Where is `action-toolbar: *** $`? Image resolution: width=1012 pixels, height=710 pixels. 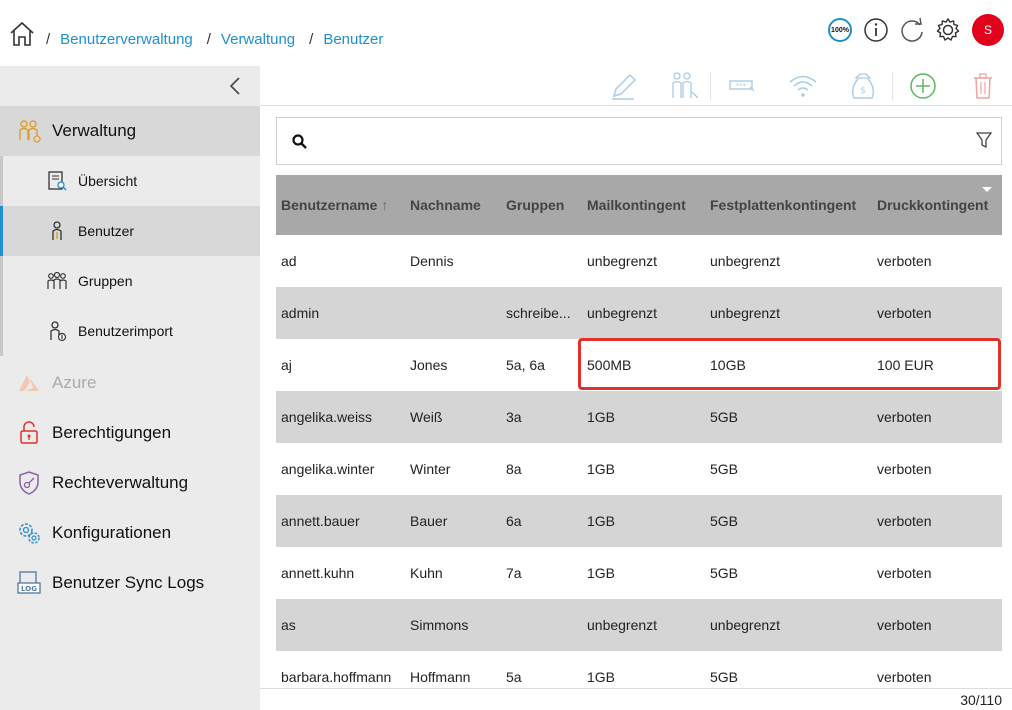 action-toolbar: *** $ is located at coordinates (636, 86).